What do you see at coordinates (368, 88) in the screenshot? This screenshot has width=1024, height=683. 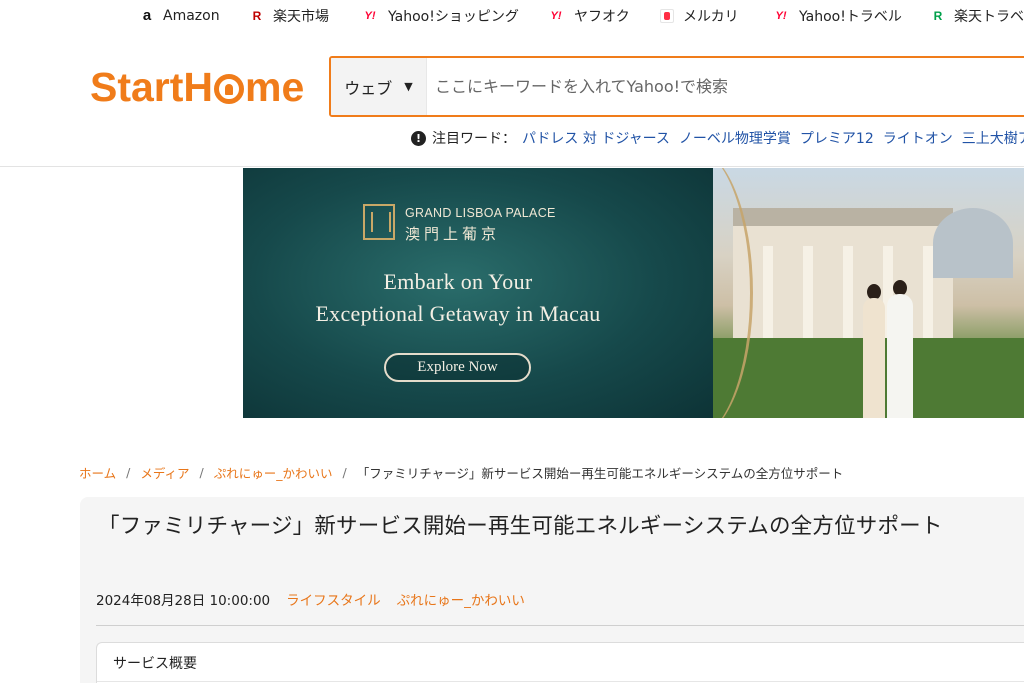 I see `search-scope-label: ウェブ` at bounding box center [368, 88].